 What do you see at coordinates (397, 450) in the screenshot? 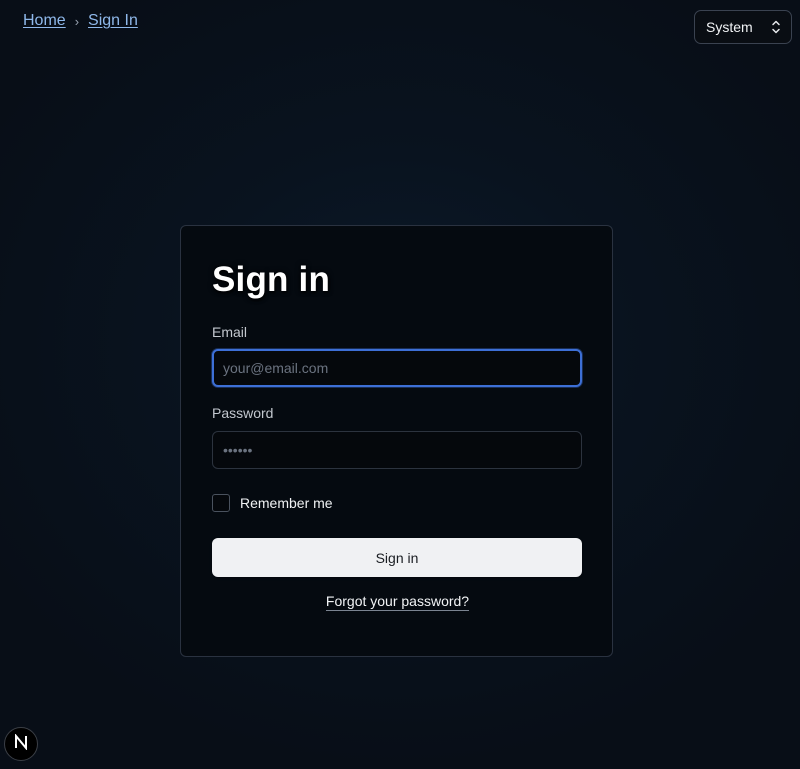
I see `password-field` at bounding box center [397, 450].